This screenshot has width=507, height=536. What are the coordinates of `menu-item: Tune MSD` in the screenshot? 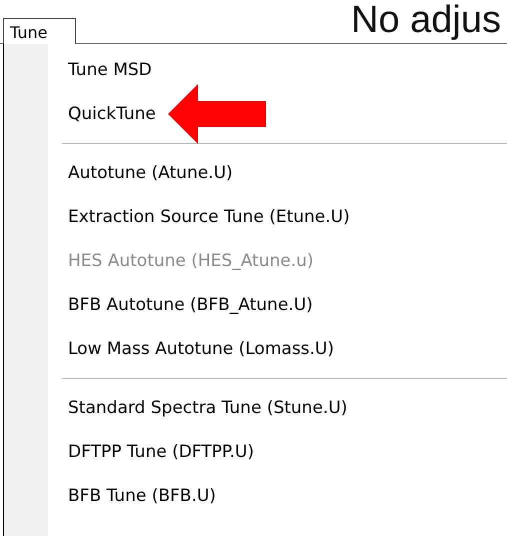 It's located at (110, 70).